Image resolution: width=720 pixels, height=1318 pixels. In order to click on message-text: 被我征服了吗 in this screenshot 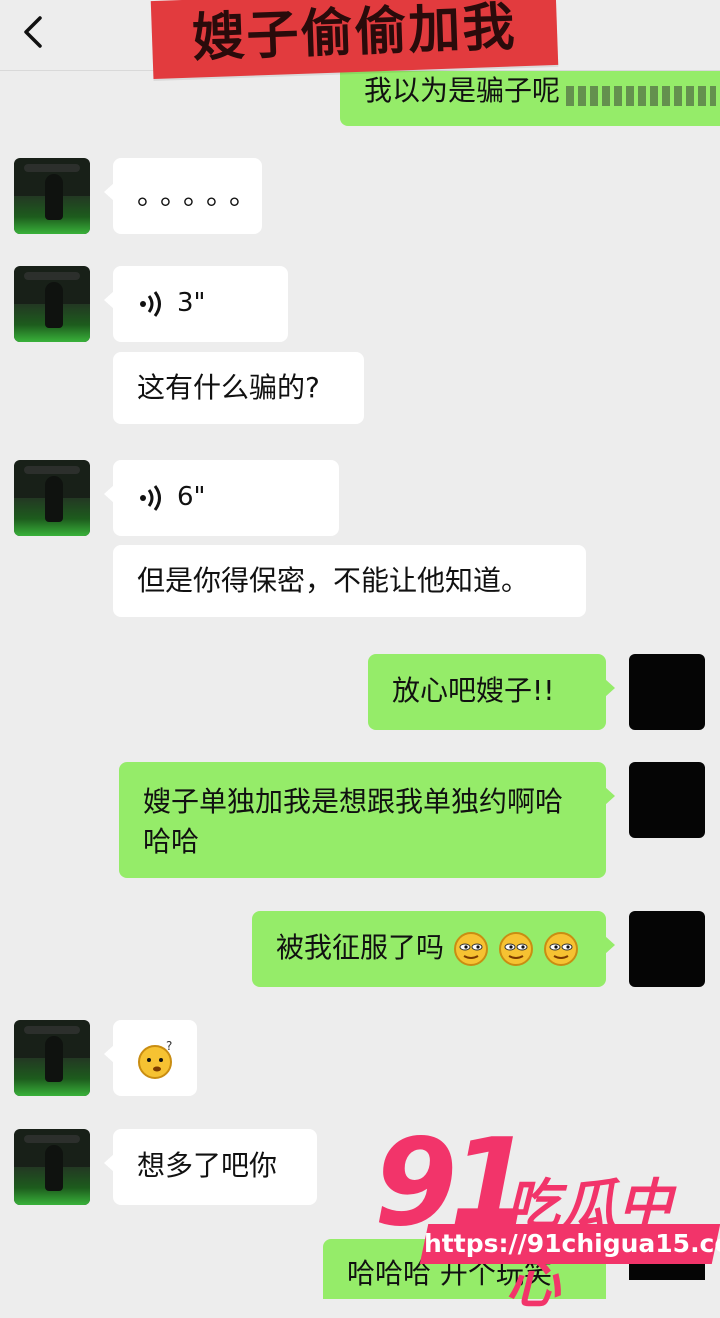, I will do `click(360, 947)`.